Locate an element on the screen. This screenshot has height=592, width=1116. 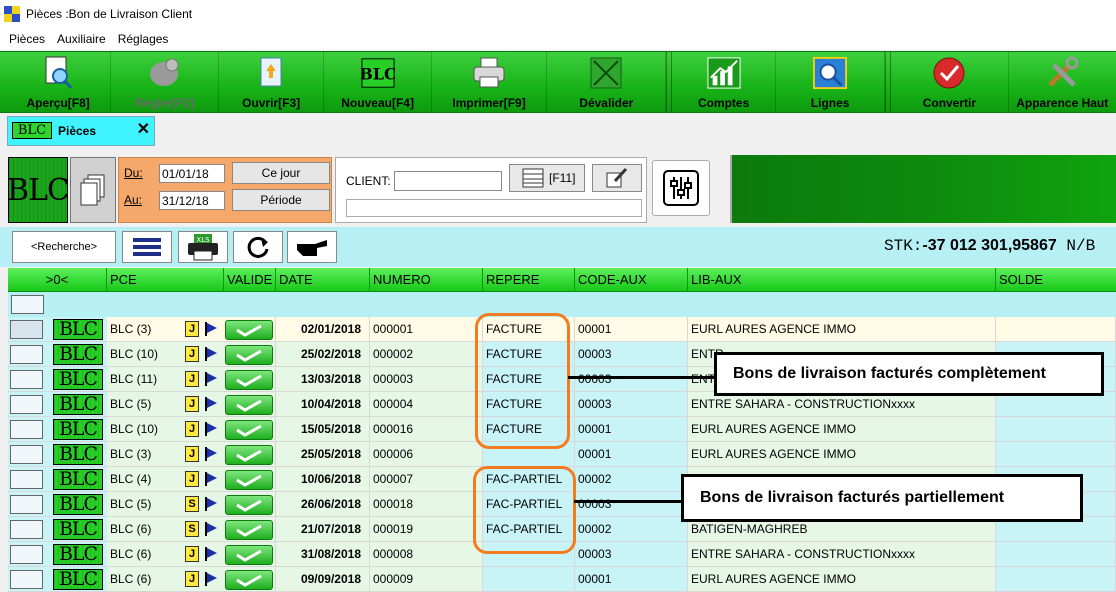
search-button: <Recherche> is located at coordinates (64, 247).